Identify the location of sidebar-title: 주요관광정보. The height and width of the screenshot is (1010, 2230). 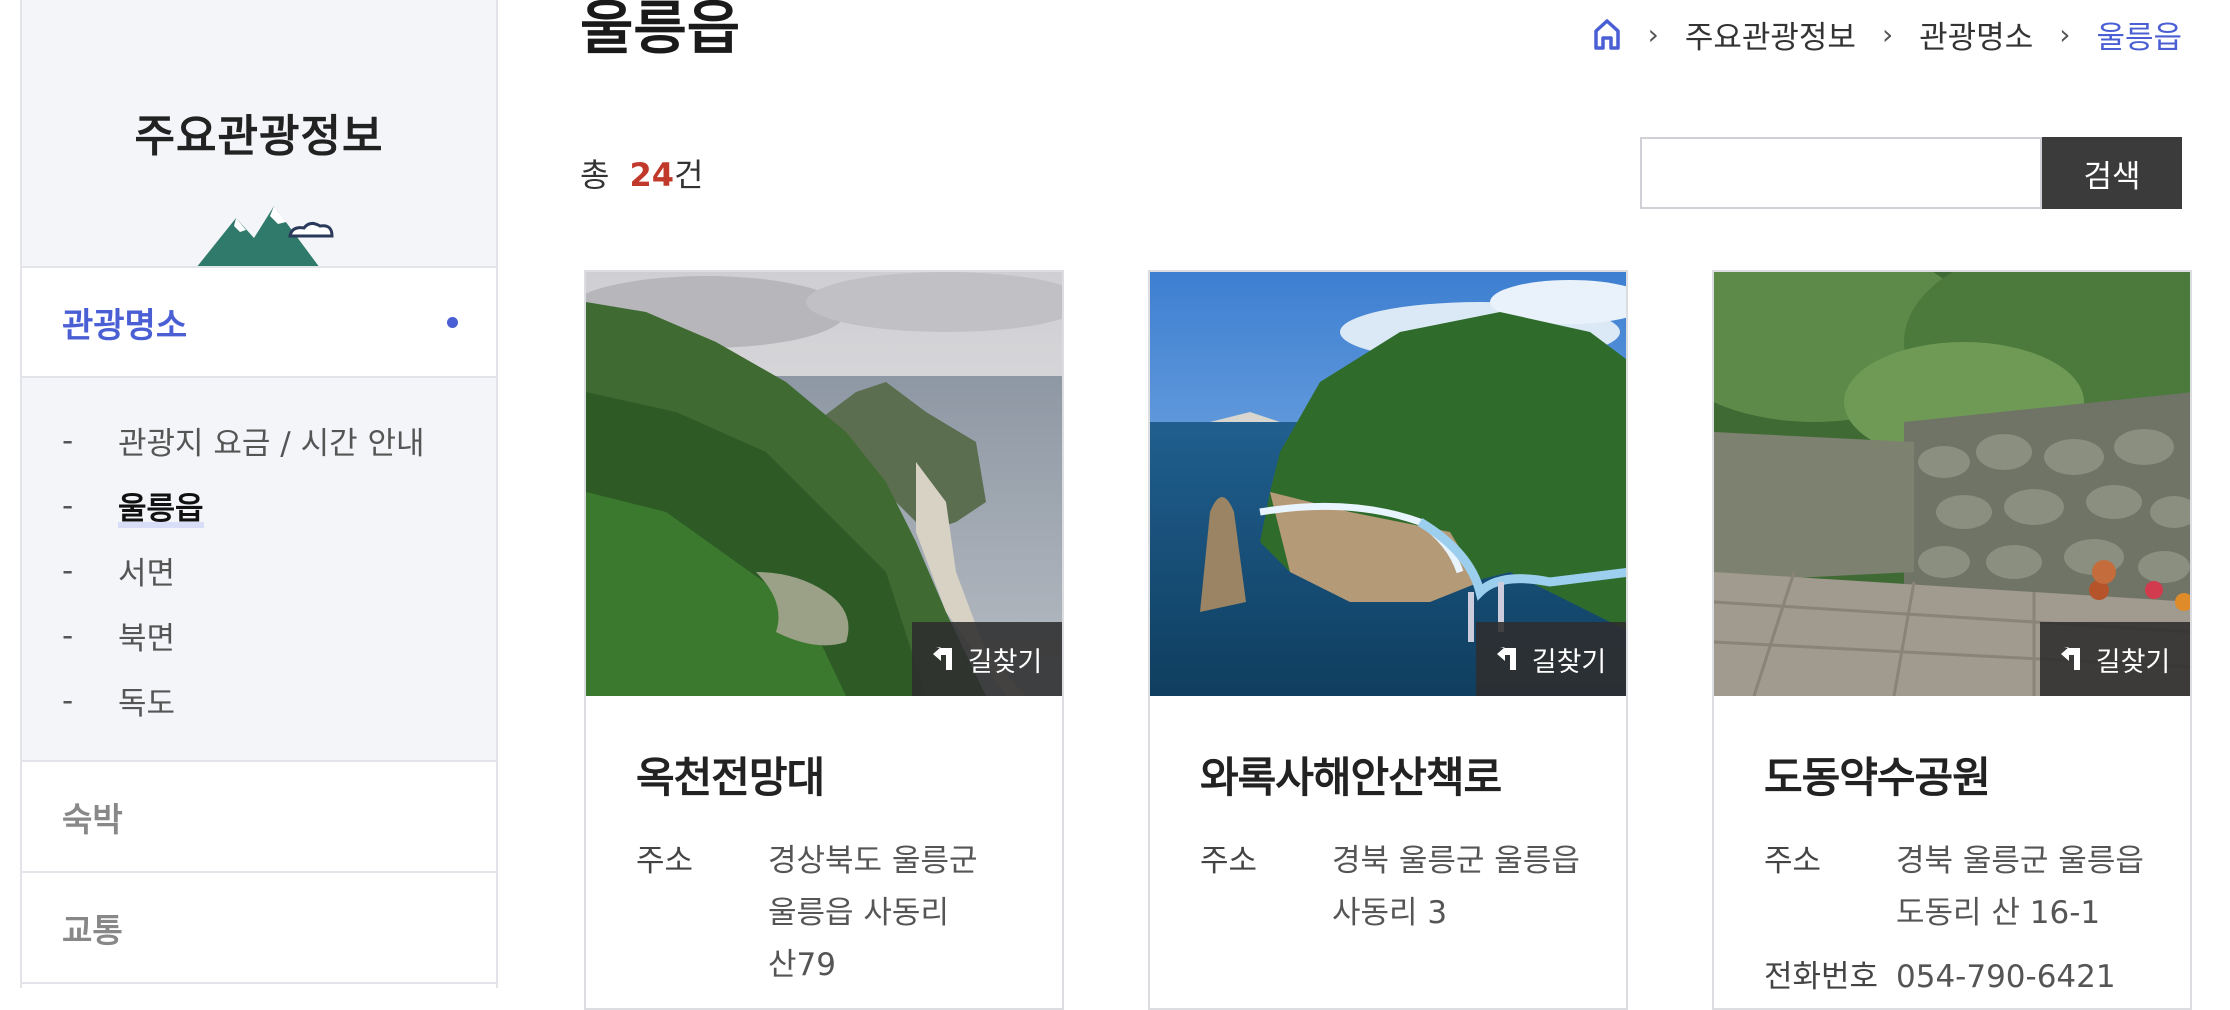
(259, 136).